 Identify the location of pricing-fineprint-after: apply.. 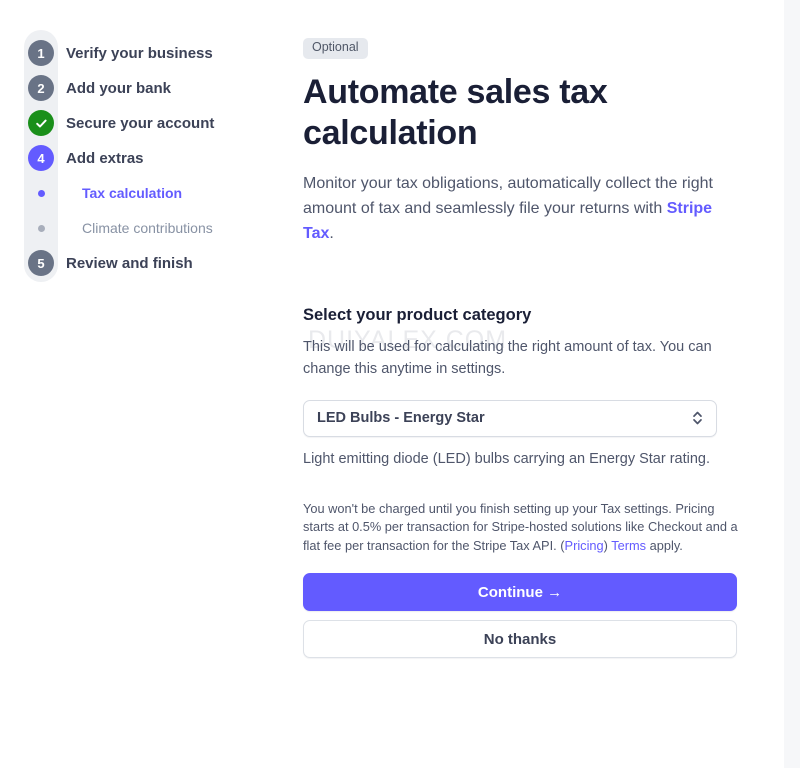
(664, 545).